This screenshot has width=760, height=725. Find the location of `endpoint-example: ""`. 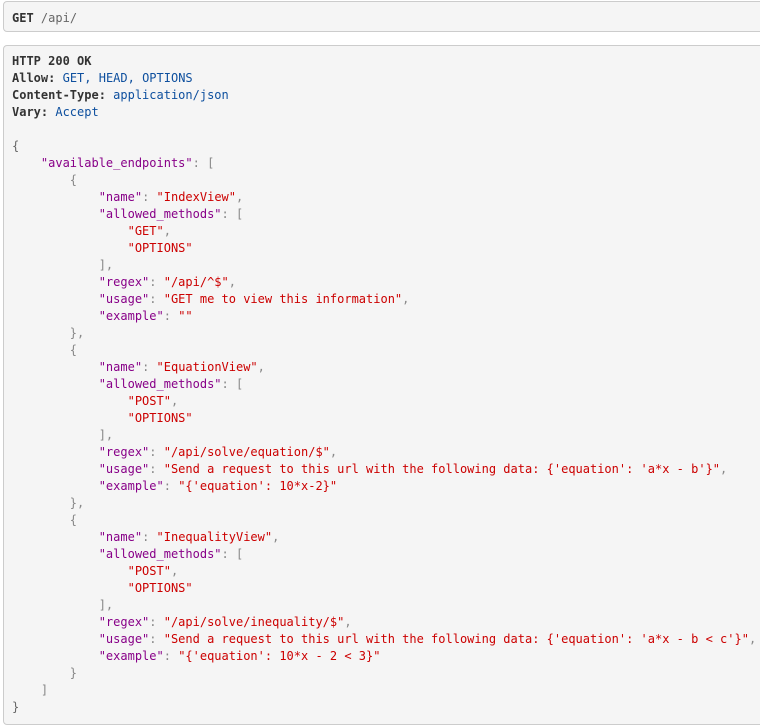

endpoint-example: "" is located at coordinates (185, 316).